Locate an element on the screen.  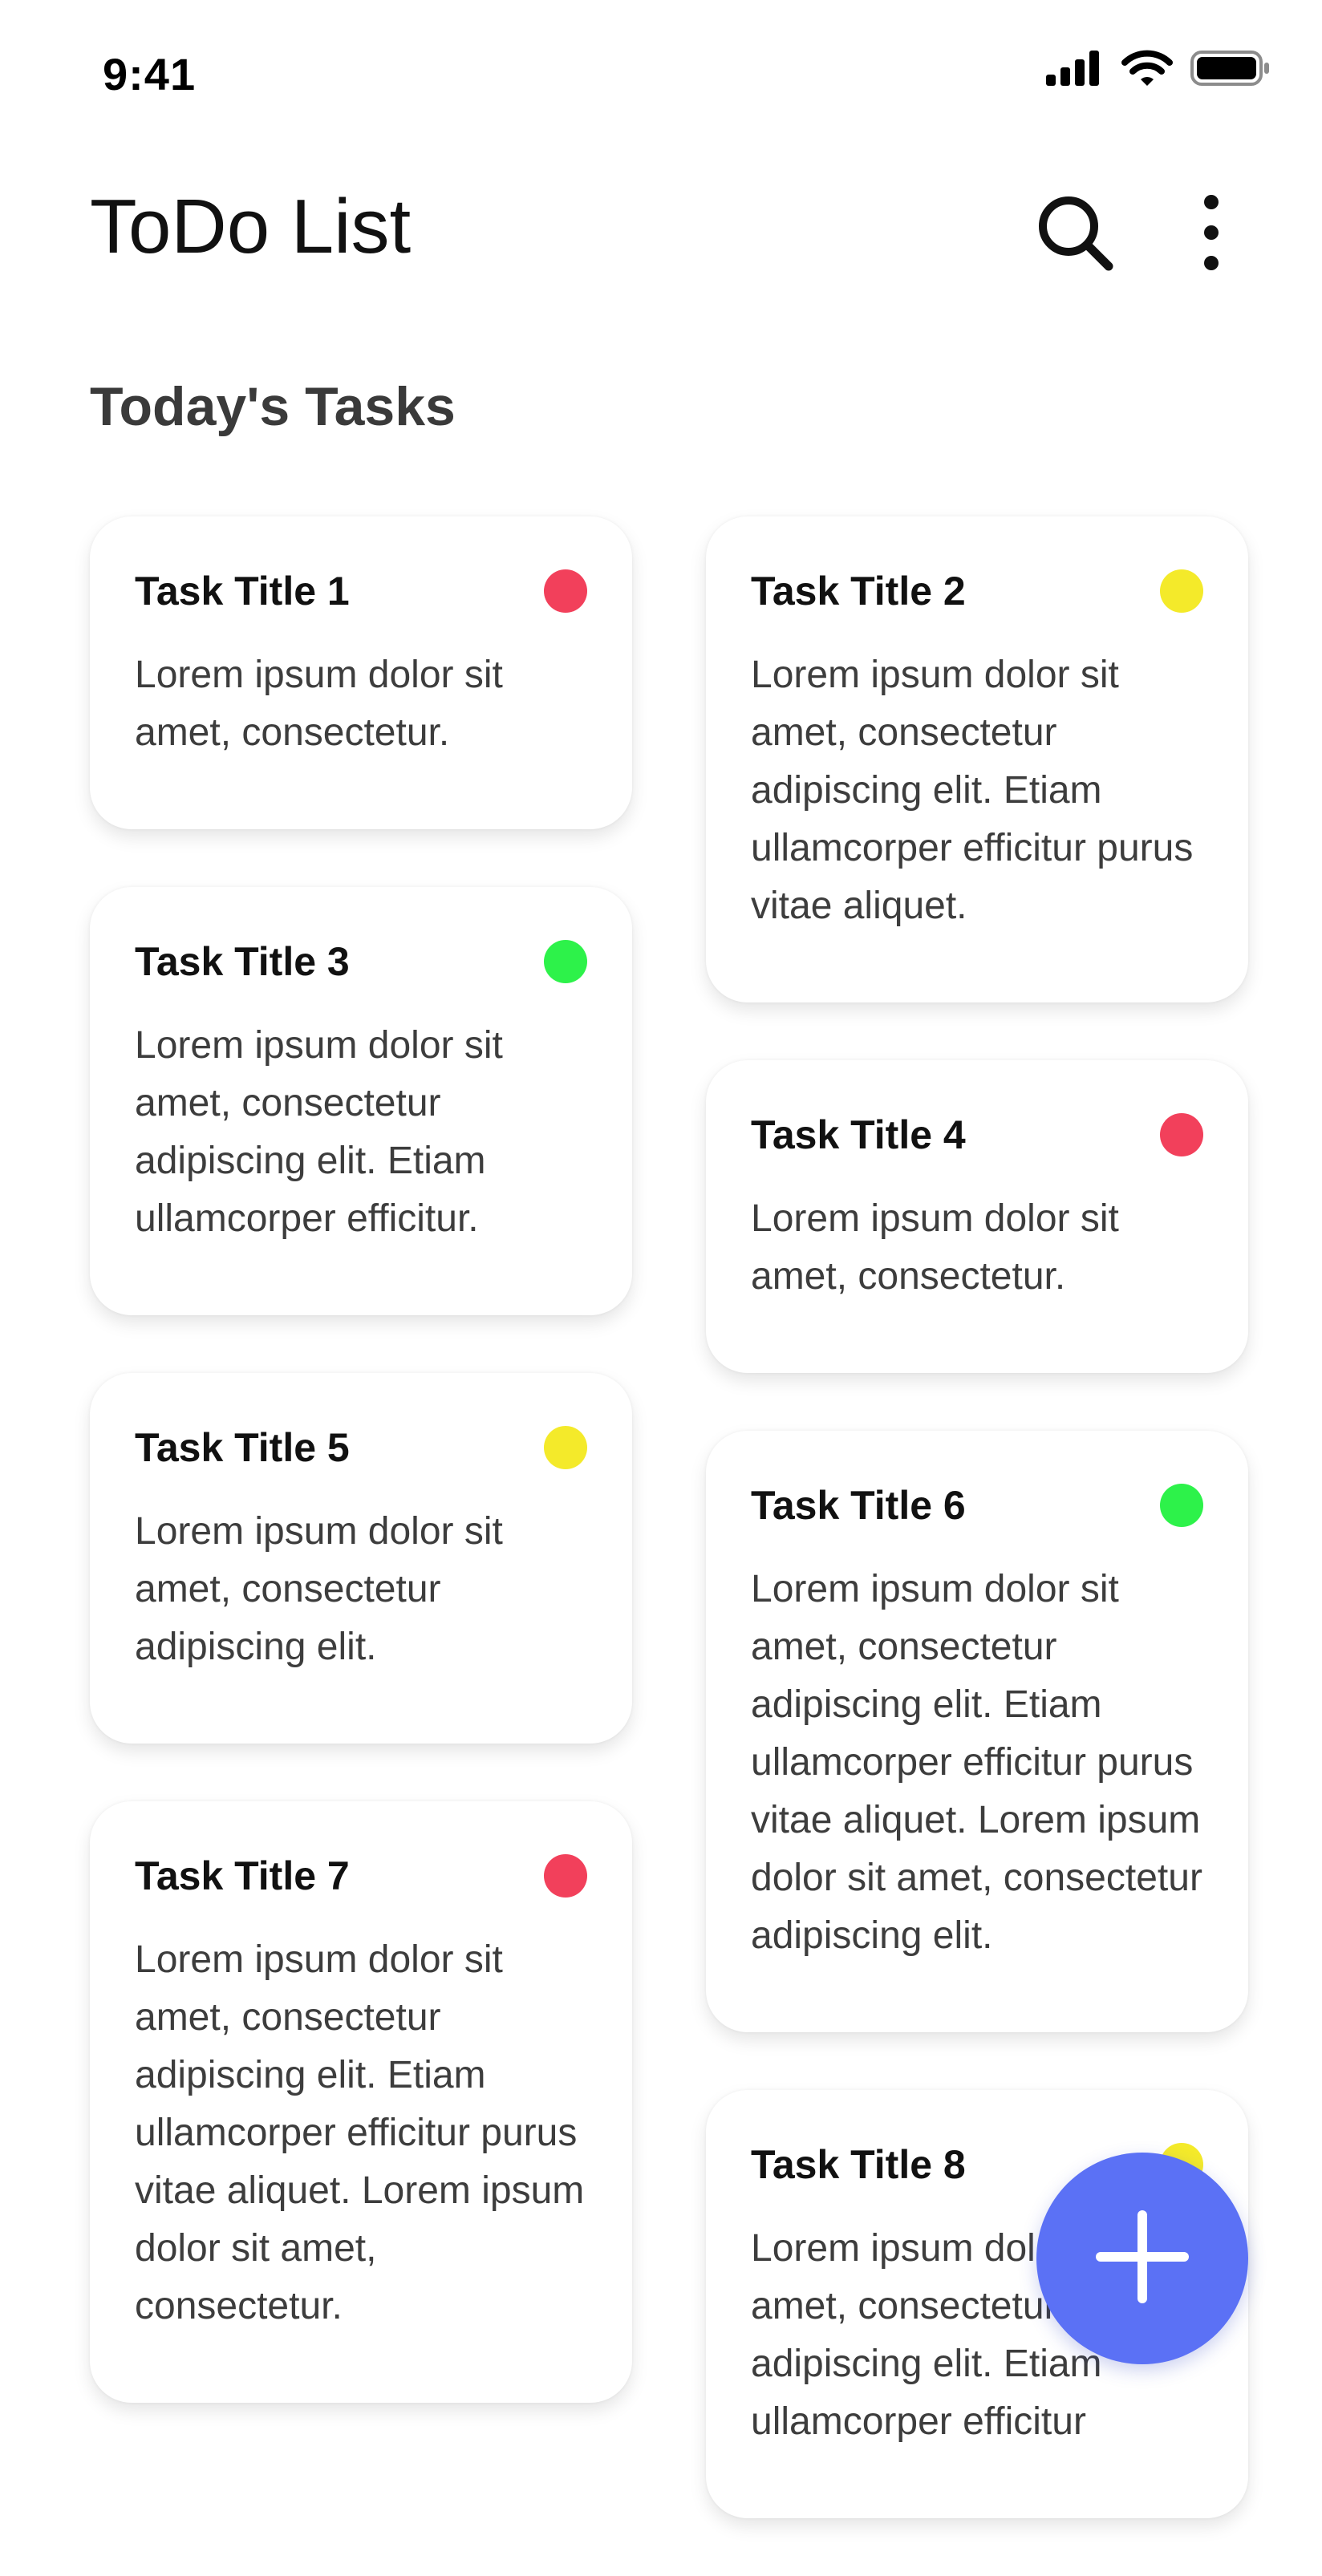
add-task-button is located at coordinates (1142, 2258).